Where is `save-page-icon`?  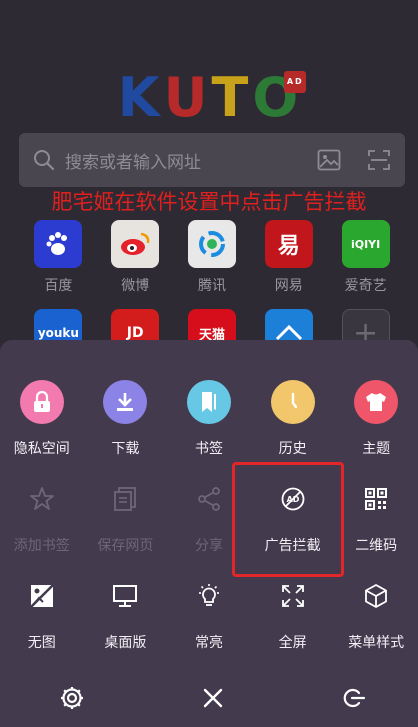 save-page-icon is located at coordinates (125, 499).